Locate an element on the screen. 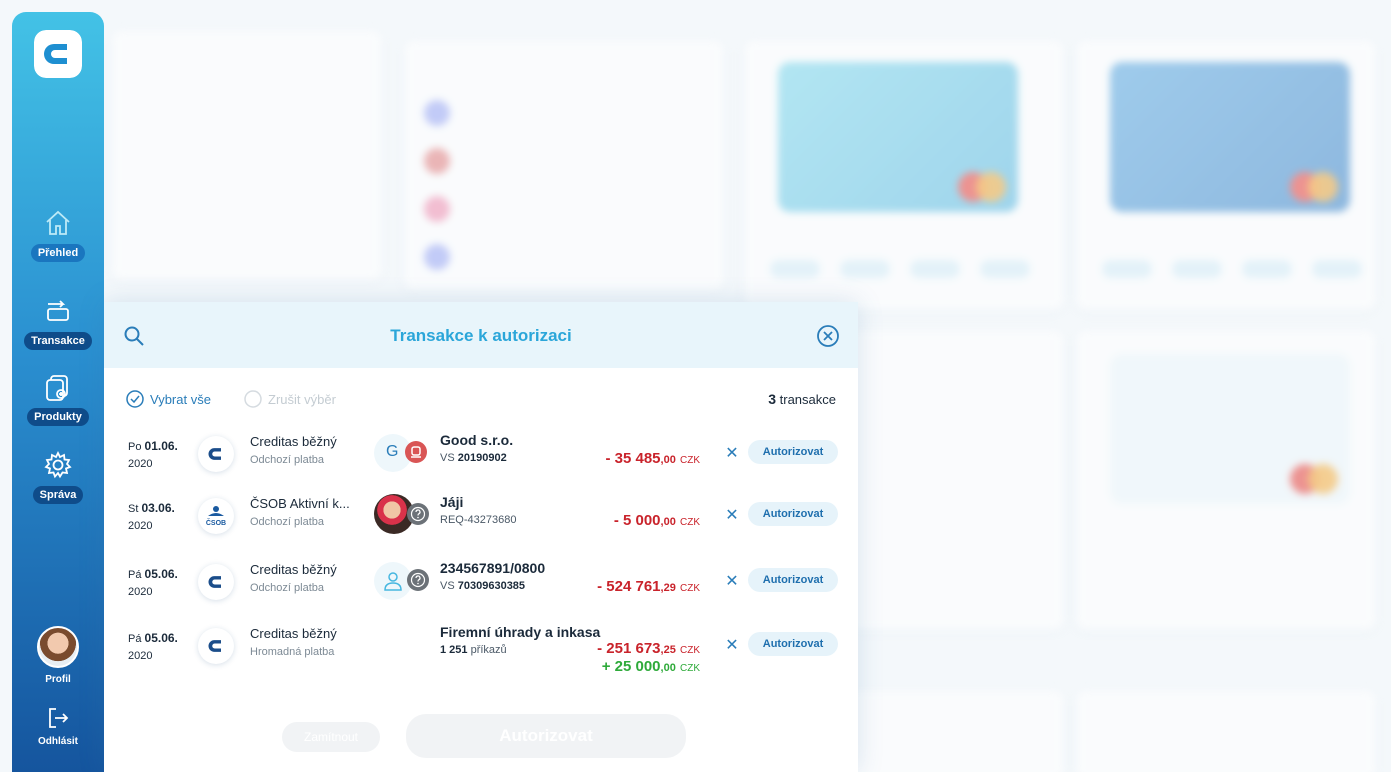 This screenshot has height=772, width=1391. counterparty-name: Firemní úhrady a inkasa is located at coordinates (520, 632).